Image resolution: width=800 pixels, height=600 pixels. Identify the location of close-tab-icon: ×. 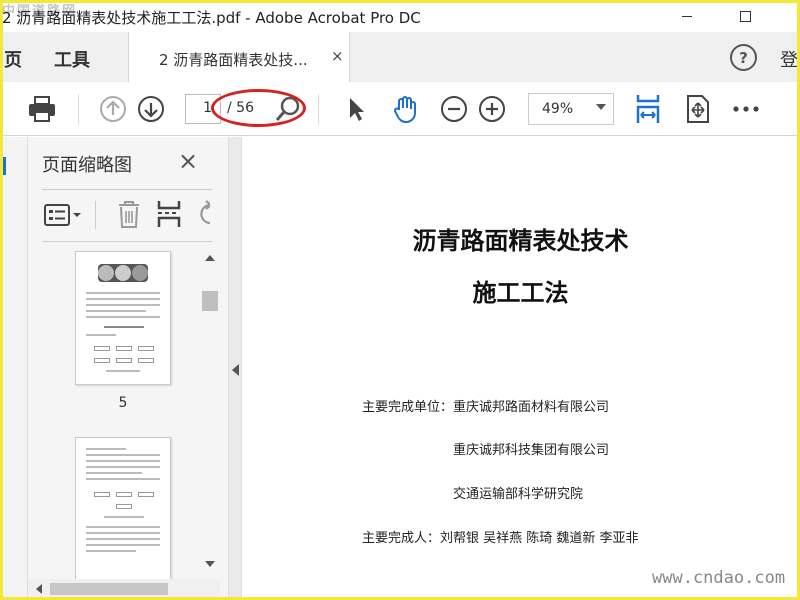
(337, 56).